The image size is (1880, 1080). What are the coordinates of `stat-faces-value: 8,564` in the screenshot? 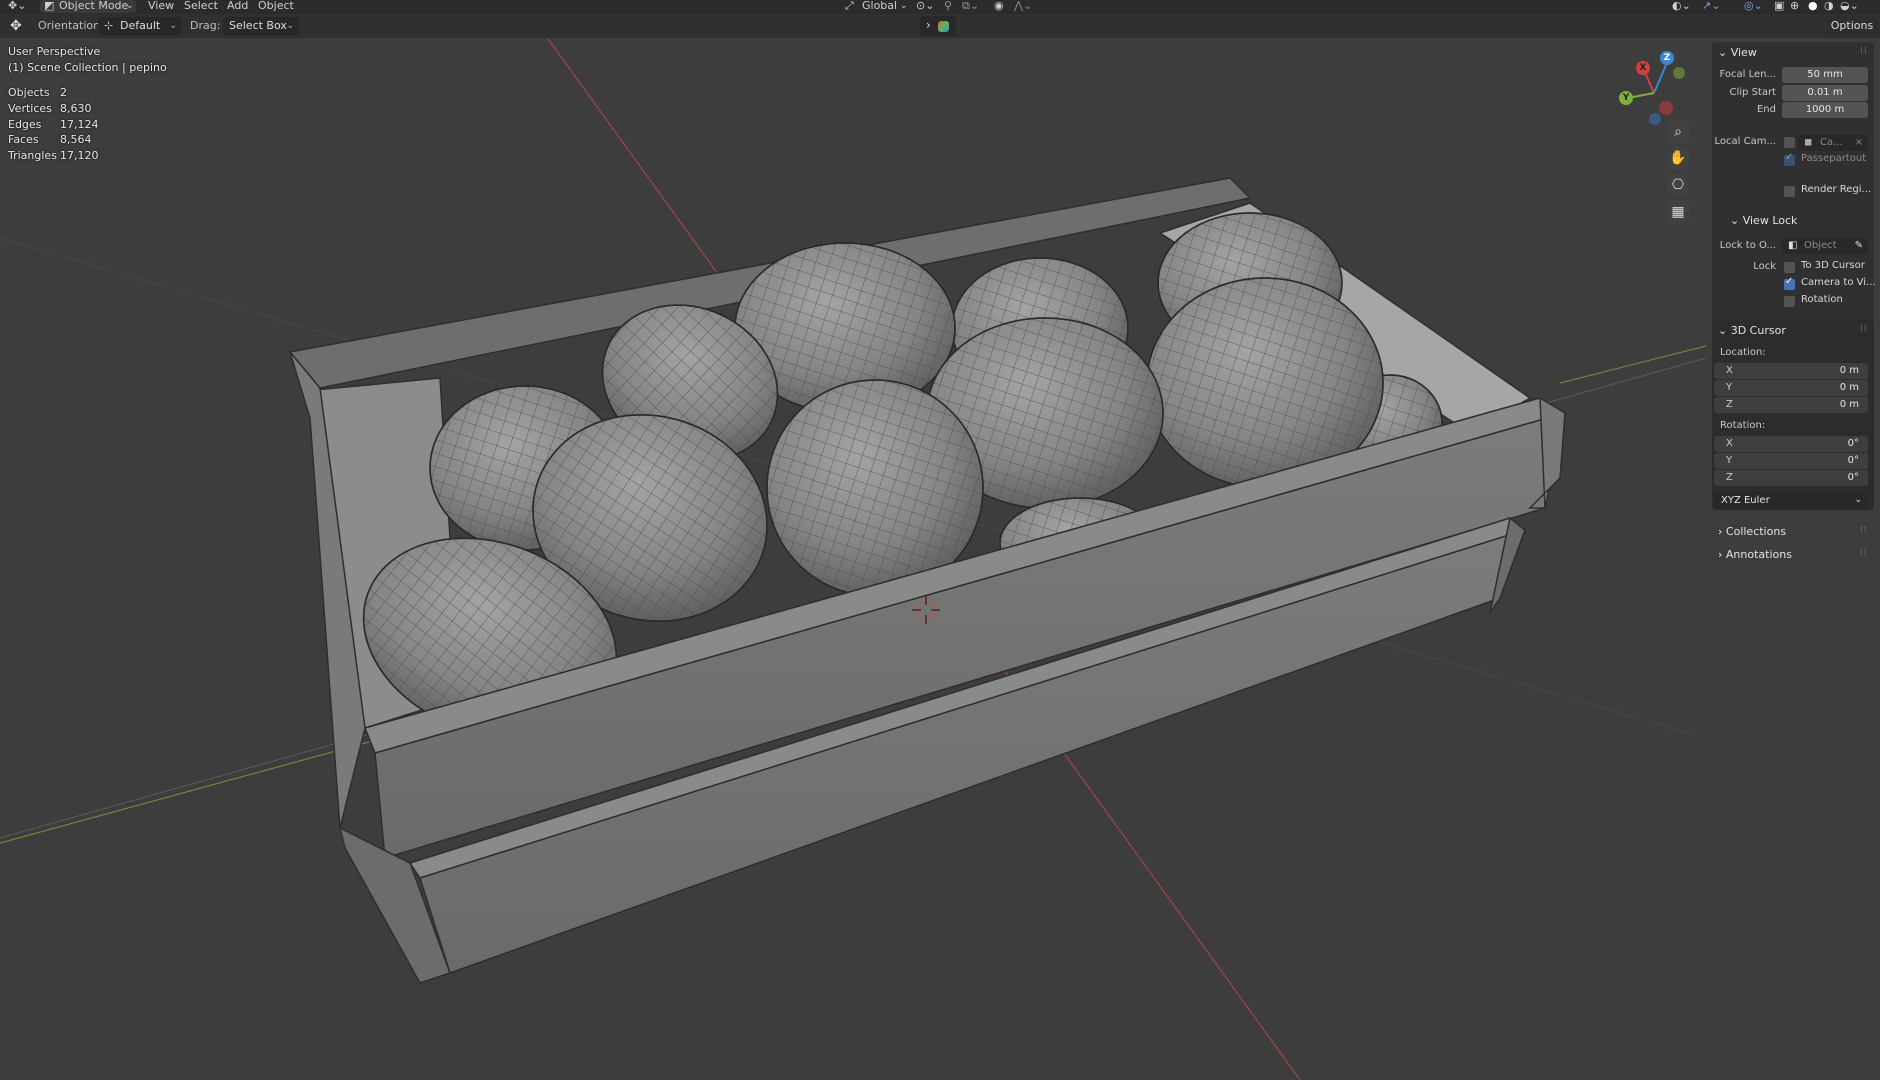 It's located at (76, 139).